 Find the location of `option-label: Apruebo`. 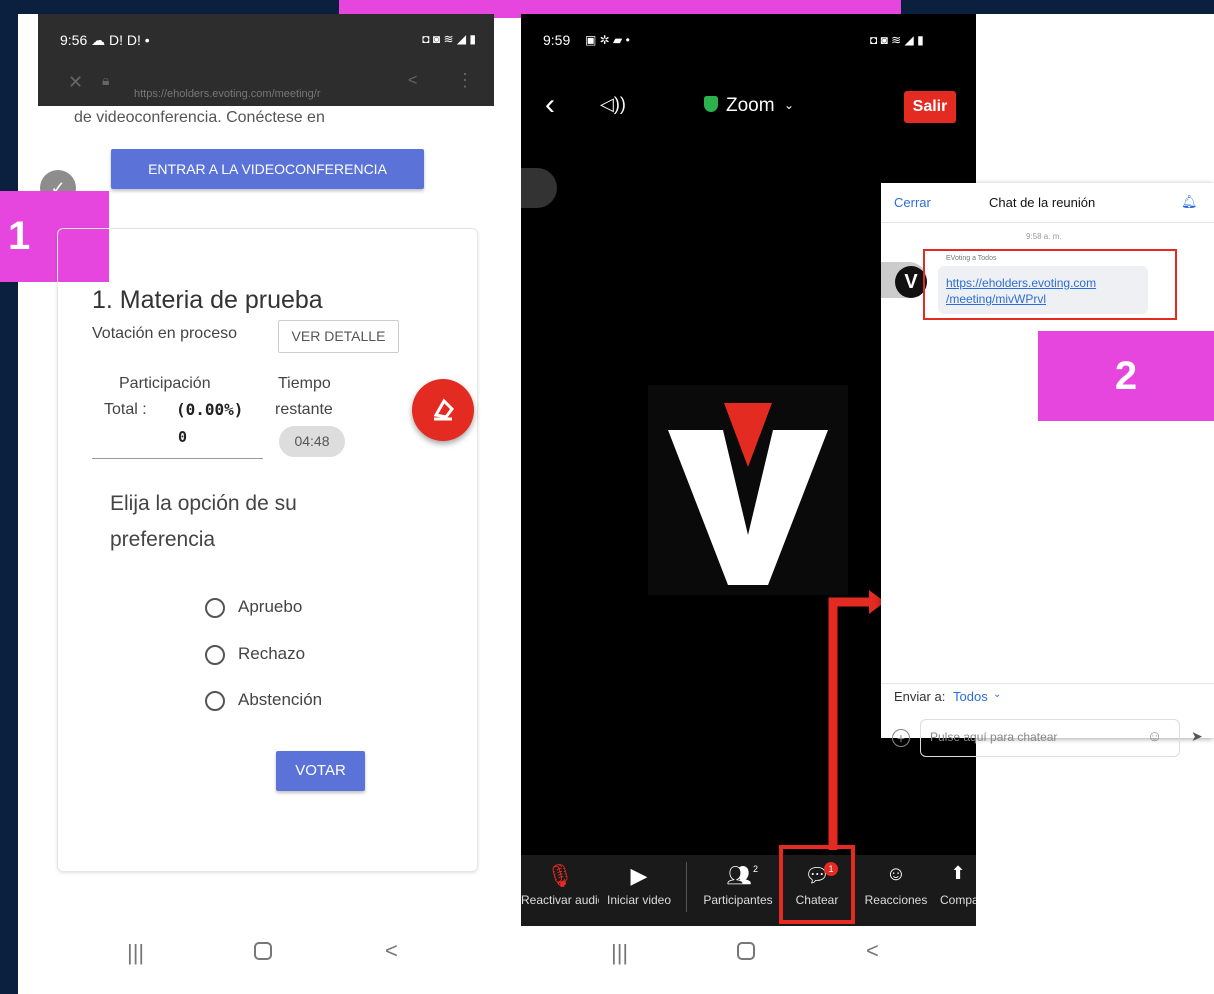

option-label: Apruebo is located at coordinates (270, 606).